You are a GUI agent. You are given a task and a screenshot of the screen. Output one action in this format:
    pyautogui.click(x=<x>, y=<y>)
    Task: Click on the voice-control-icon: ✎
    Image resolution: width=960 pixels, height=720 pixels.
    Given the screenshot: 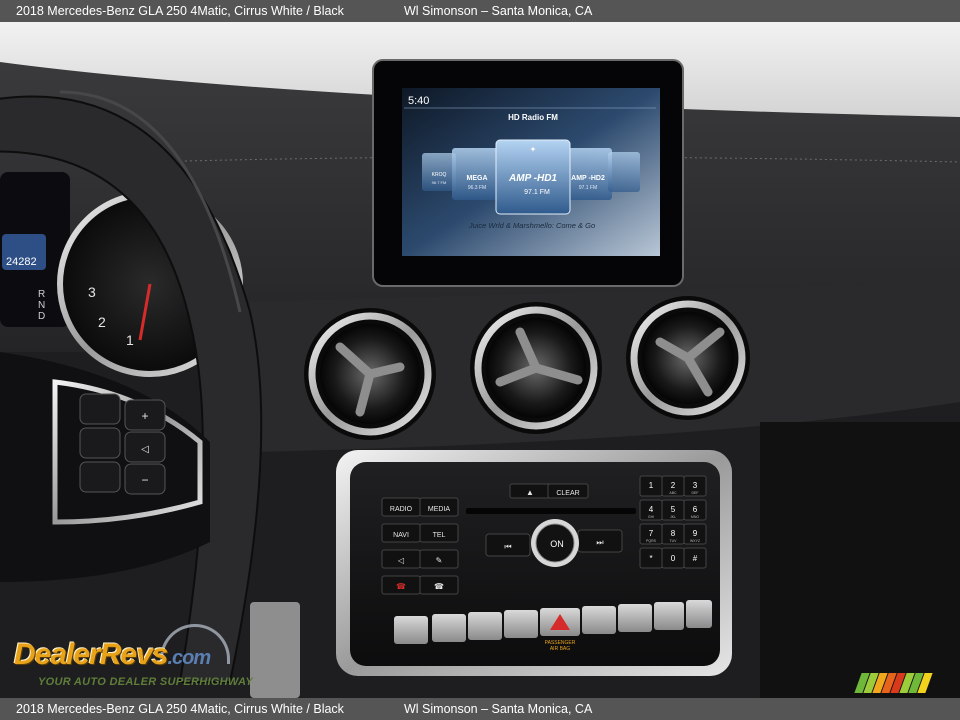 What is the action you would take?
    pyautogui.click(x=439, y=560)
    